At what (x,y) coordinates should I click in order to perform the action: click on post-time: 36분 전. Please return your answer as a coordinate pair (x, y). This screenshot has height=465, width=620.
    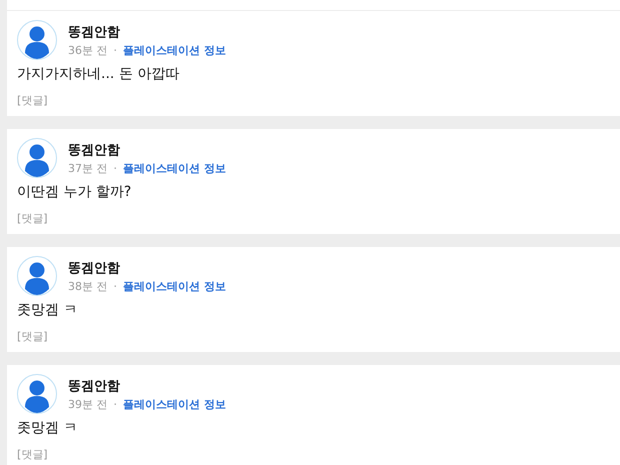
    Looking at the image, I should click on (88, 50).